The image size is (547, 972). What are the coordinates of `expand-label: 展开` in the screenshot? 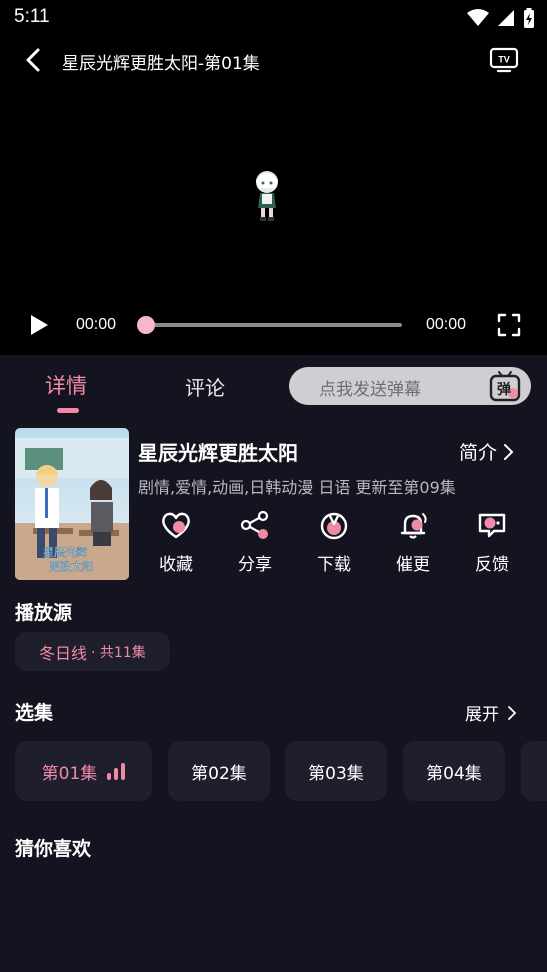 It's located at (482, 715).